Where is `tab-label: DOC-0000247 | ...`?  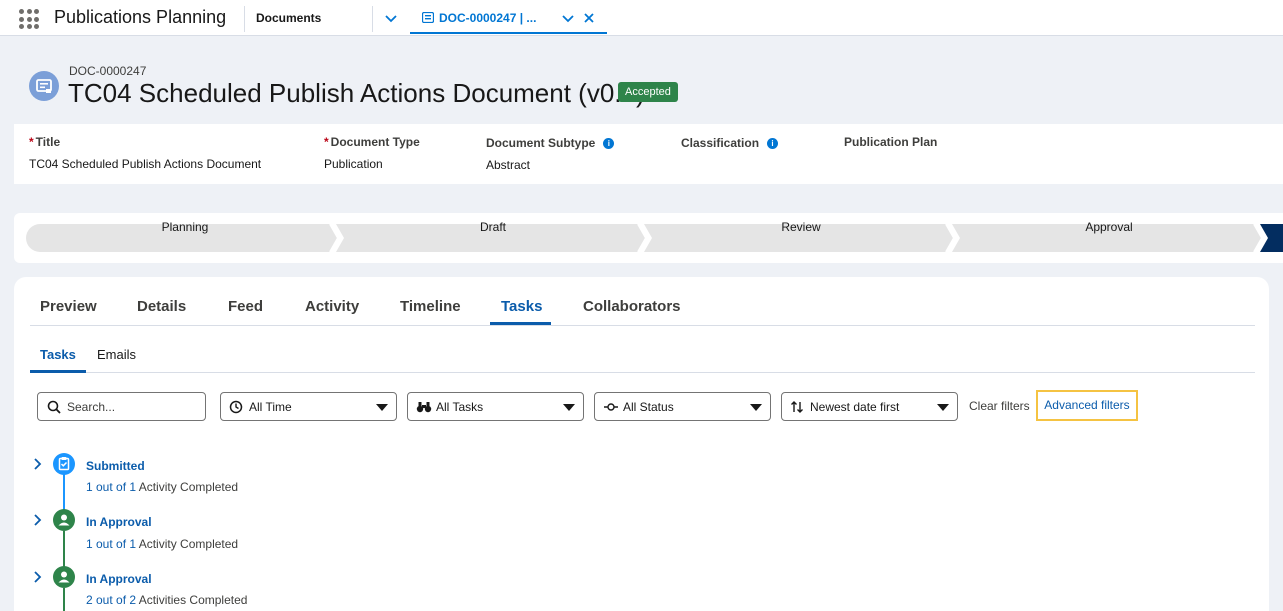
tab-label: DOC-0000247 | ... is located at coordinates (488, 18).